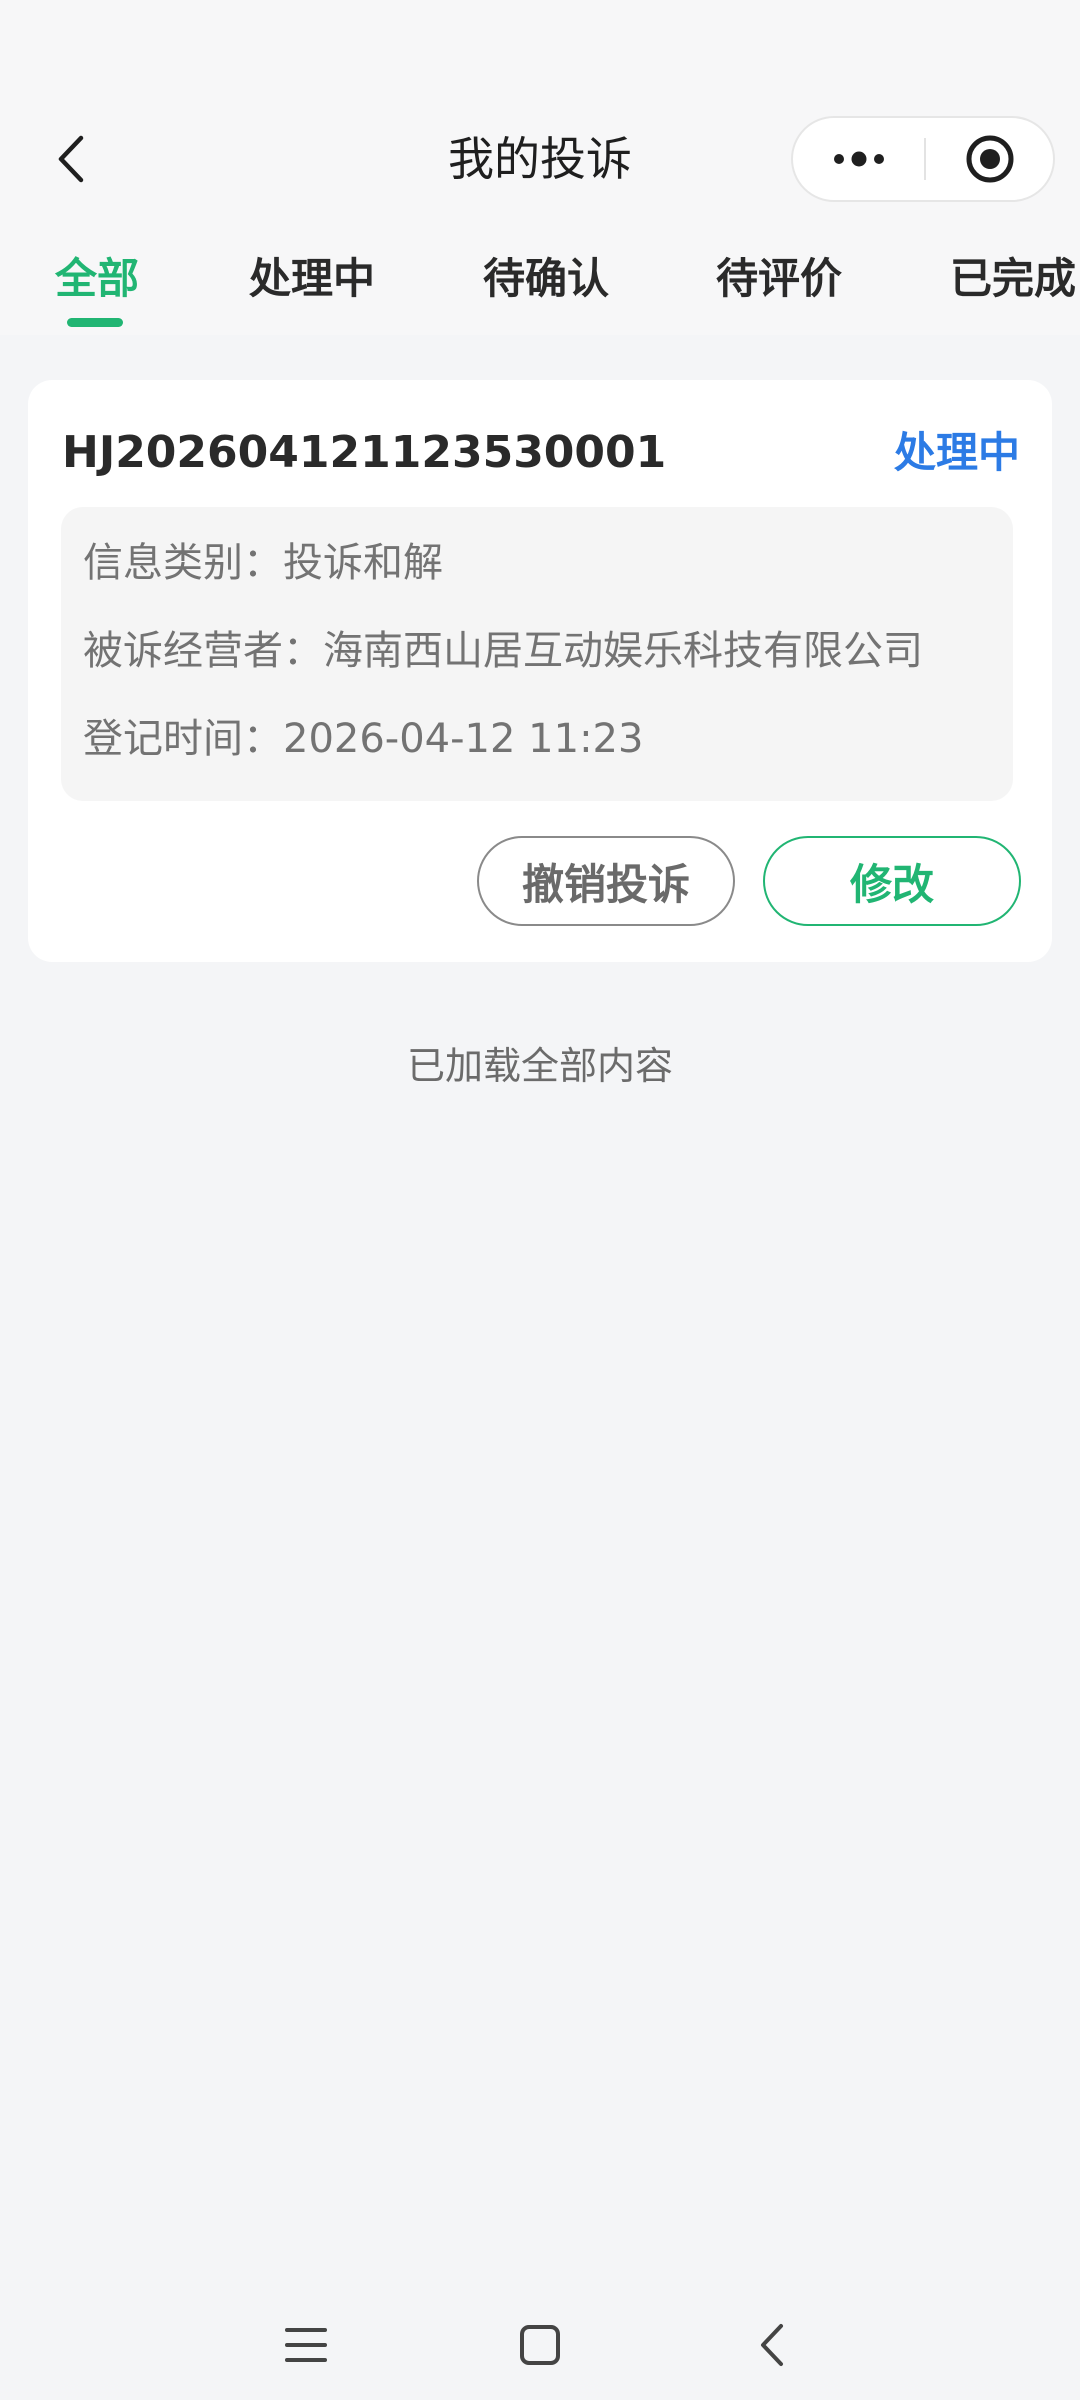  Describe the element at coordinates (1013, 279) in the screenshot. I see `tab-completed: 已完成` at that location.